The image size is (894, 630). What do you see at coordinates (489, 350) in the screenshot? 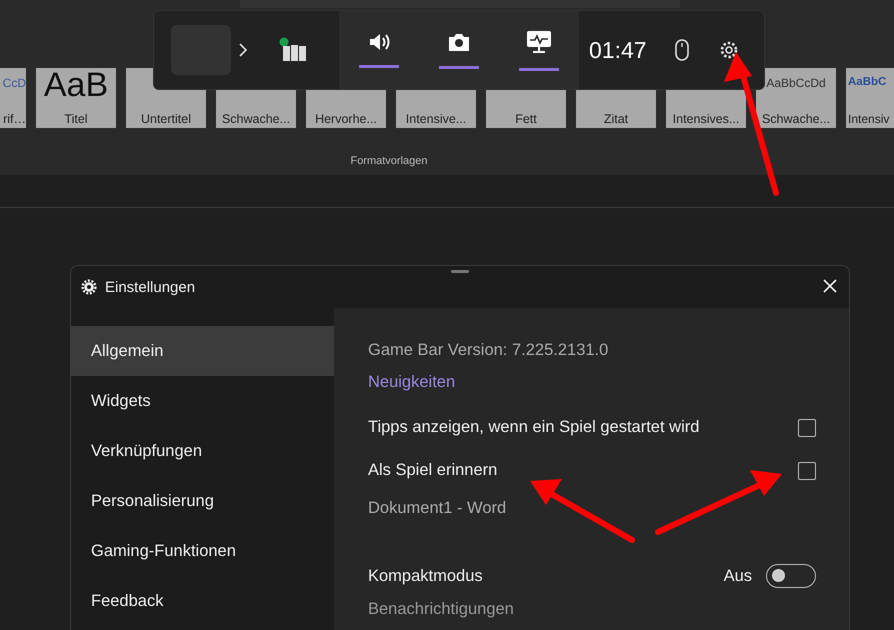
I see `info-text: Game Bar Version: 7.225.2131.0` at bounding box center [489, 350].